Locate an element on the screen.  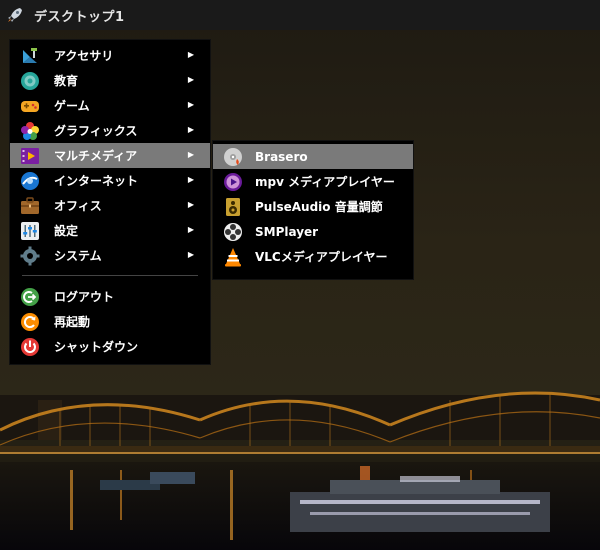
submenu-item-brasero: Brasero is located at coordinates (313, 156).